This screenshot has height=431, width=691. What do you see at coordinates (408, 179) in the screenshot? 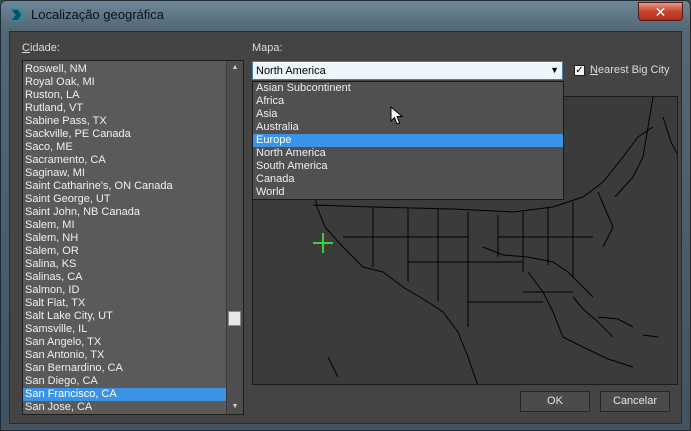
I see `map-option: Canada` at bounding box center [408, 179].